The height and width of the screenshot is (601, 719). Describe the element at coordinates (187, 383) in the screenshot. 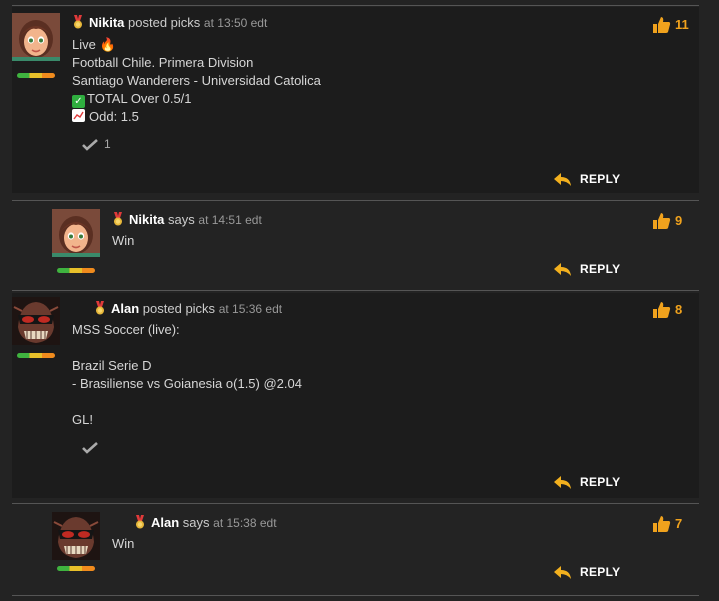

I see `body-line: - Brasiliense vs Goianesia o(1.5) @2.04` at that location.